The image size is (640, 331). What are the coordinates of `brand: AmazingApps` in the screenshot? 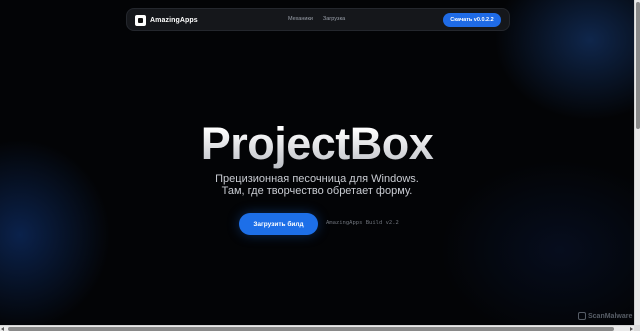 It's located at (166, 20).